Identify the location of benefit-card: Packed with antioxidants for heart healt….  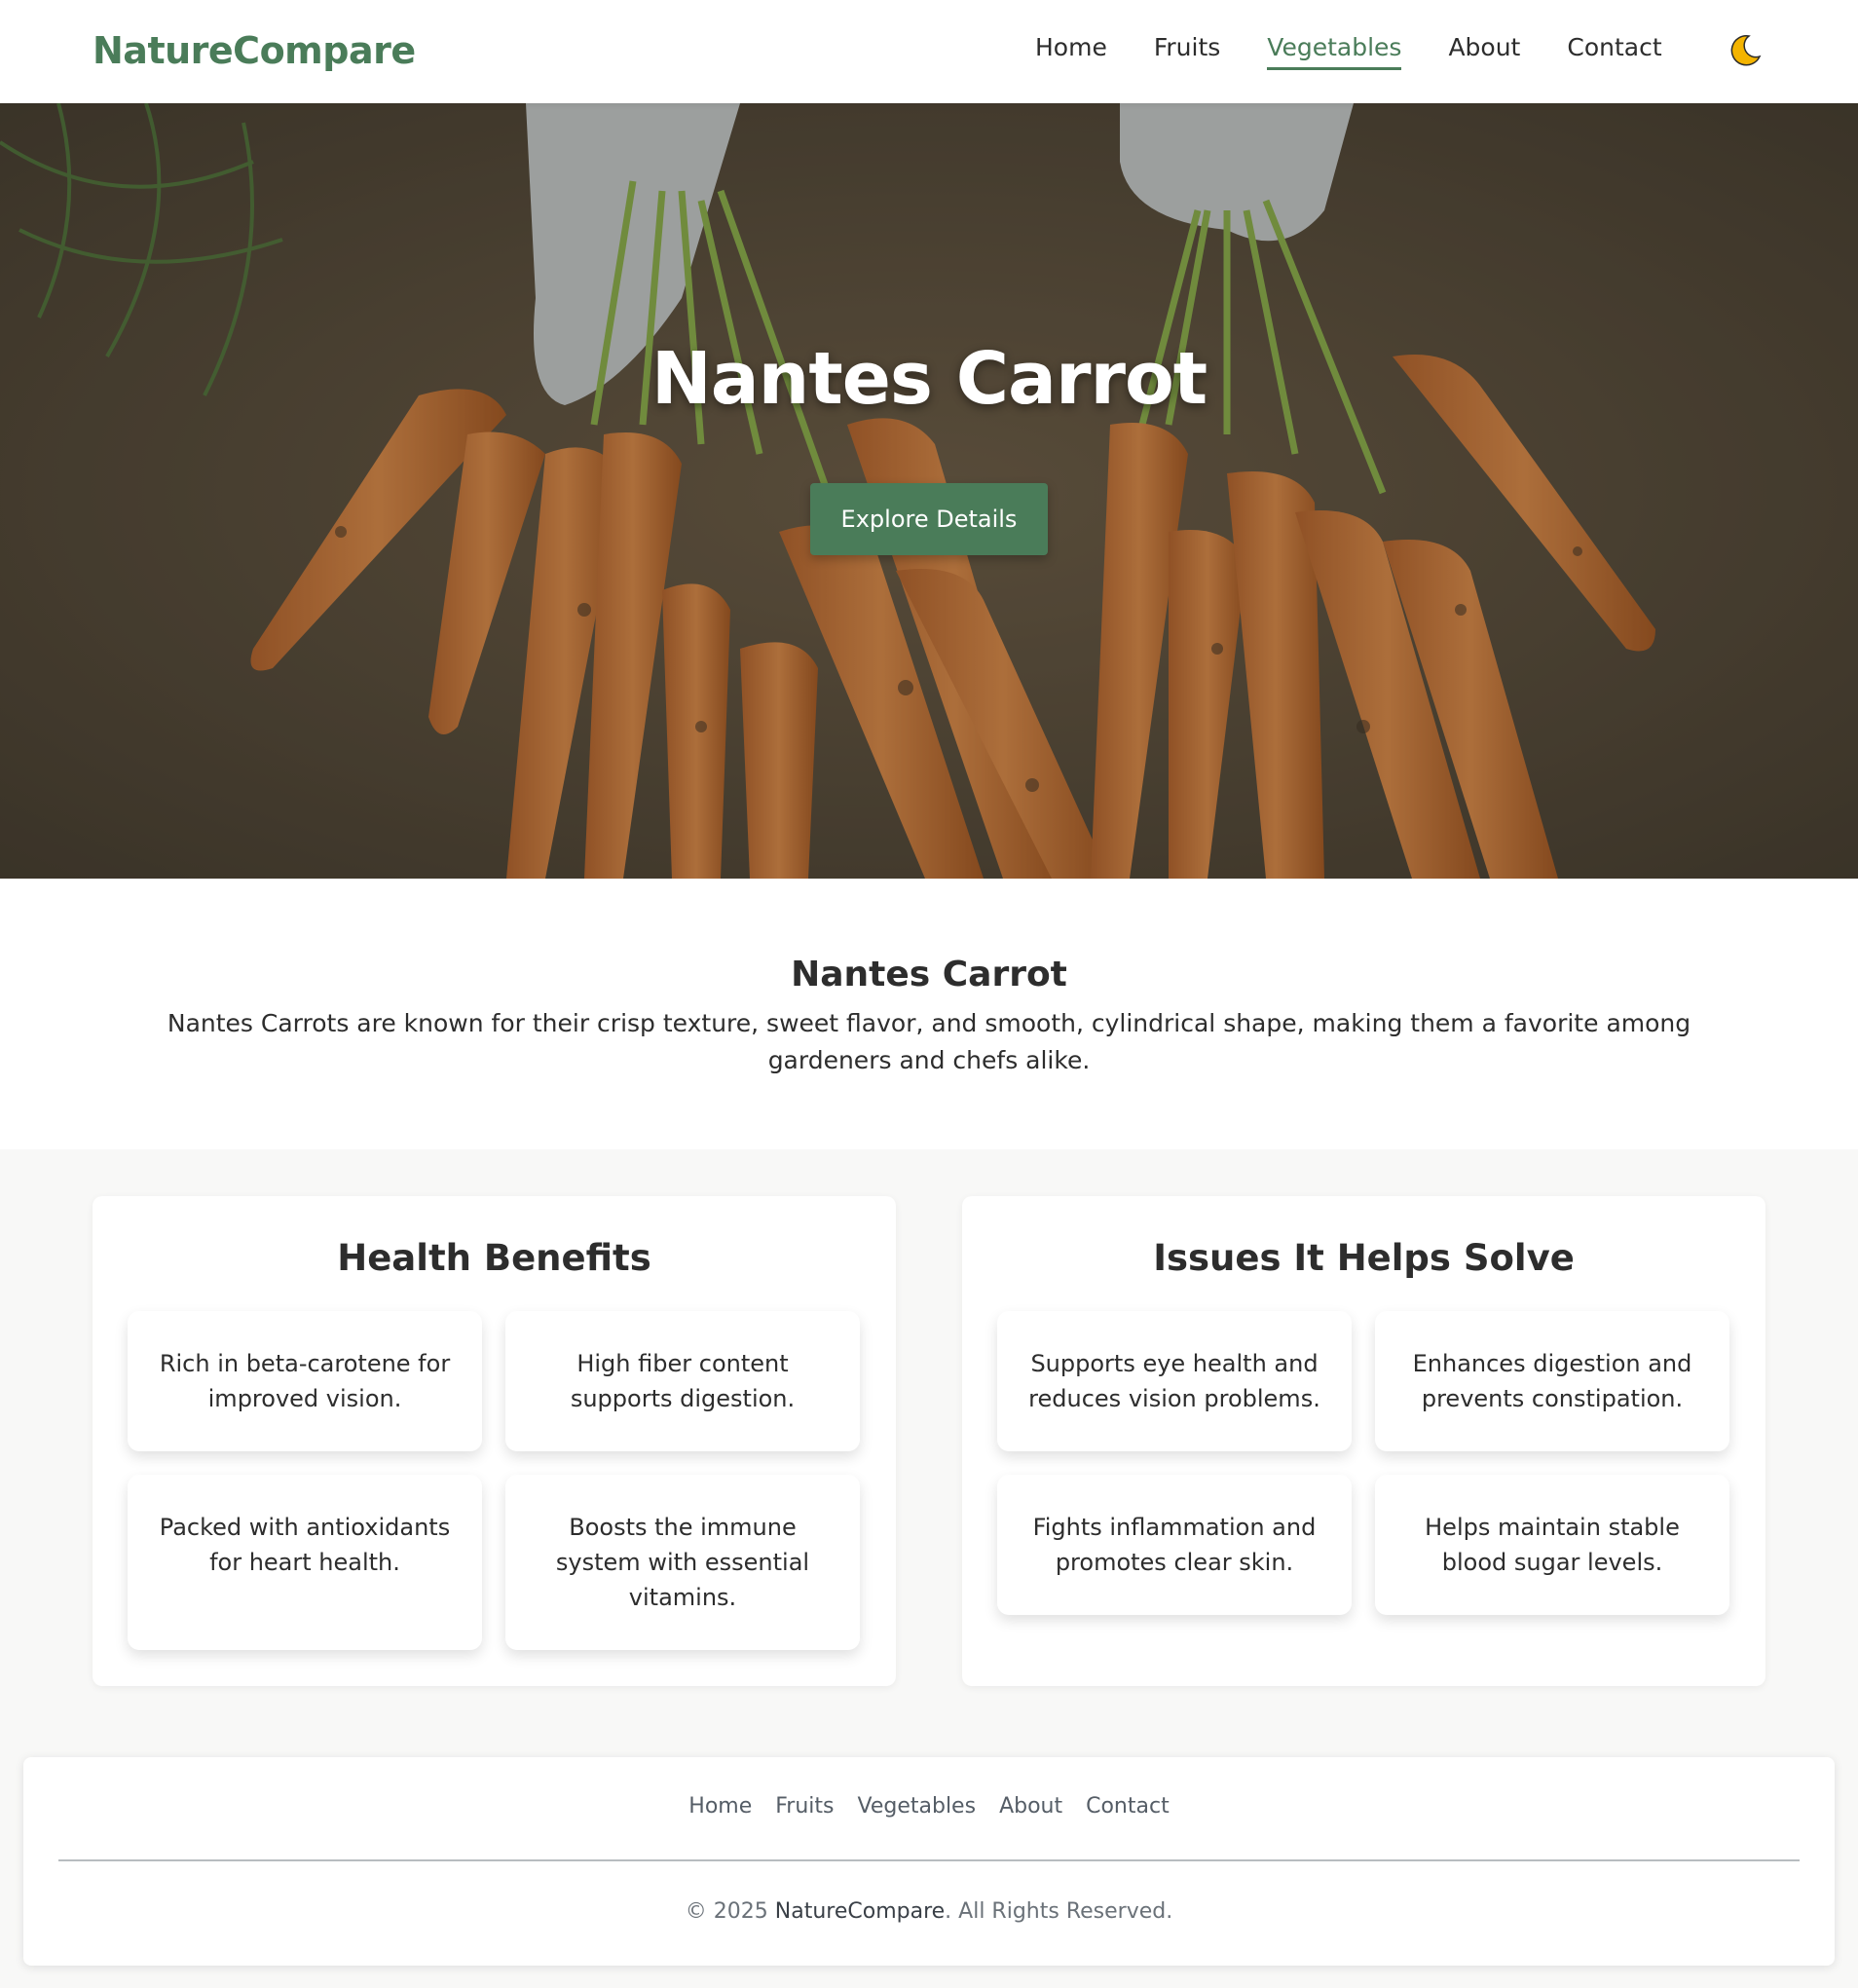
(305, 1562).